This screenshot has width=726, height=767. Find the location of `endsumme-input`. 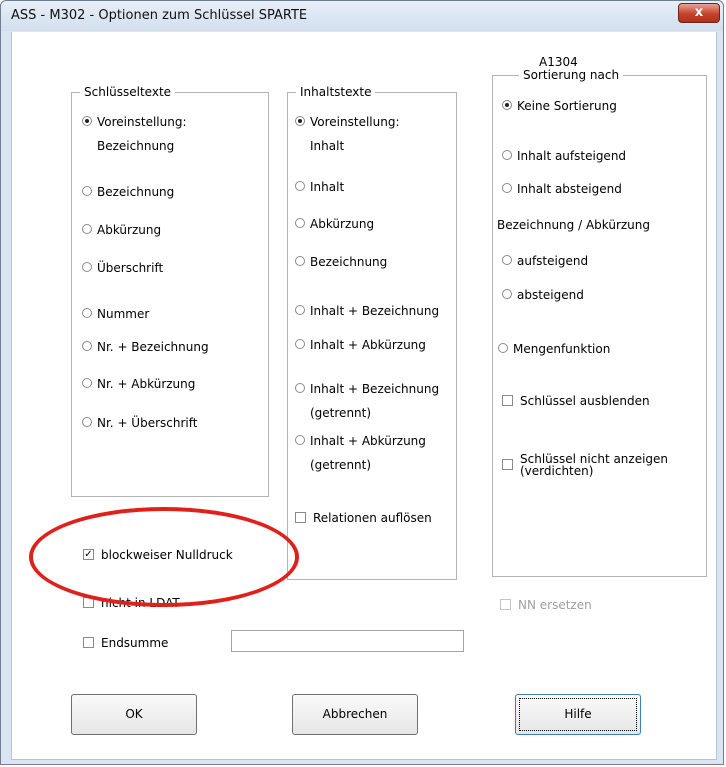

endsumme-input is located at coordinates (347, 641).